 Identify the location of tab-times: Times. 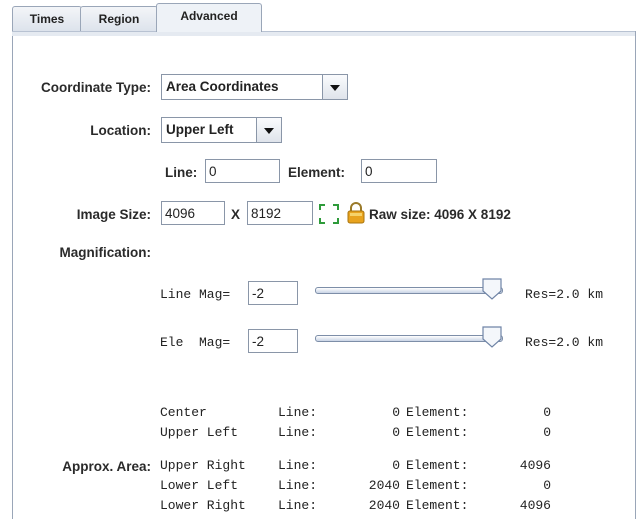
(47, 18).